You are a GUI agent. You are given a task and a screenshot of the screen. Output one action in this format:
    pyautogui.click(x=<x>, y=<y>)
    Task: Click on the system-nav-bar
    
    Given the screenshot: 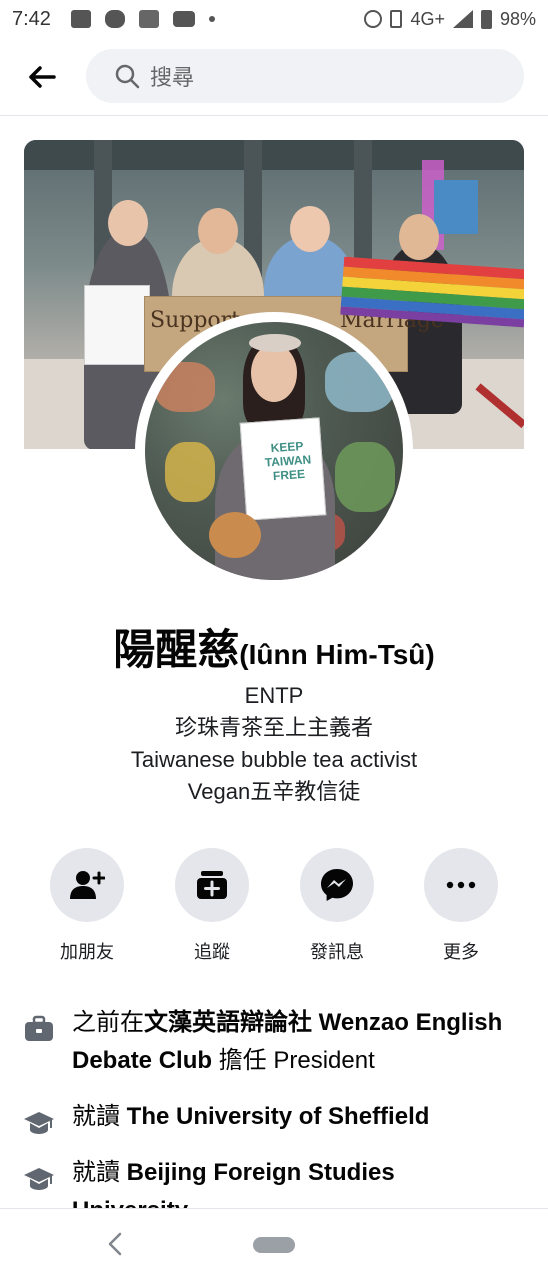 What is the action you would take?
    pyautogui.click(x=274, y=1244)
    